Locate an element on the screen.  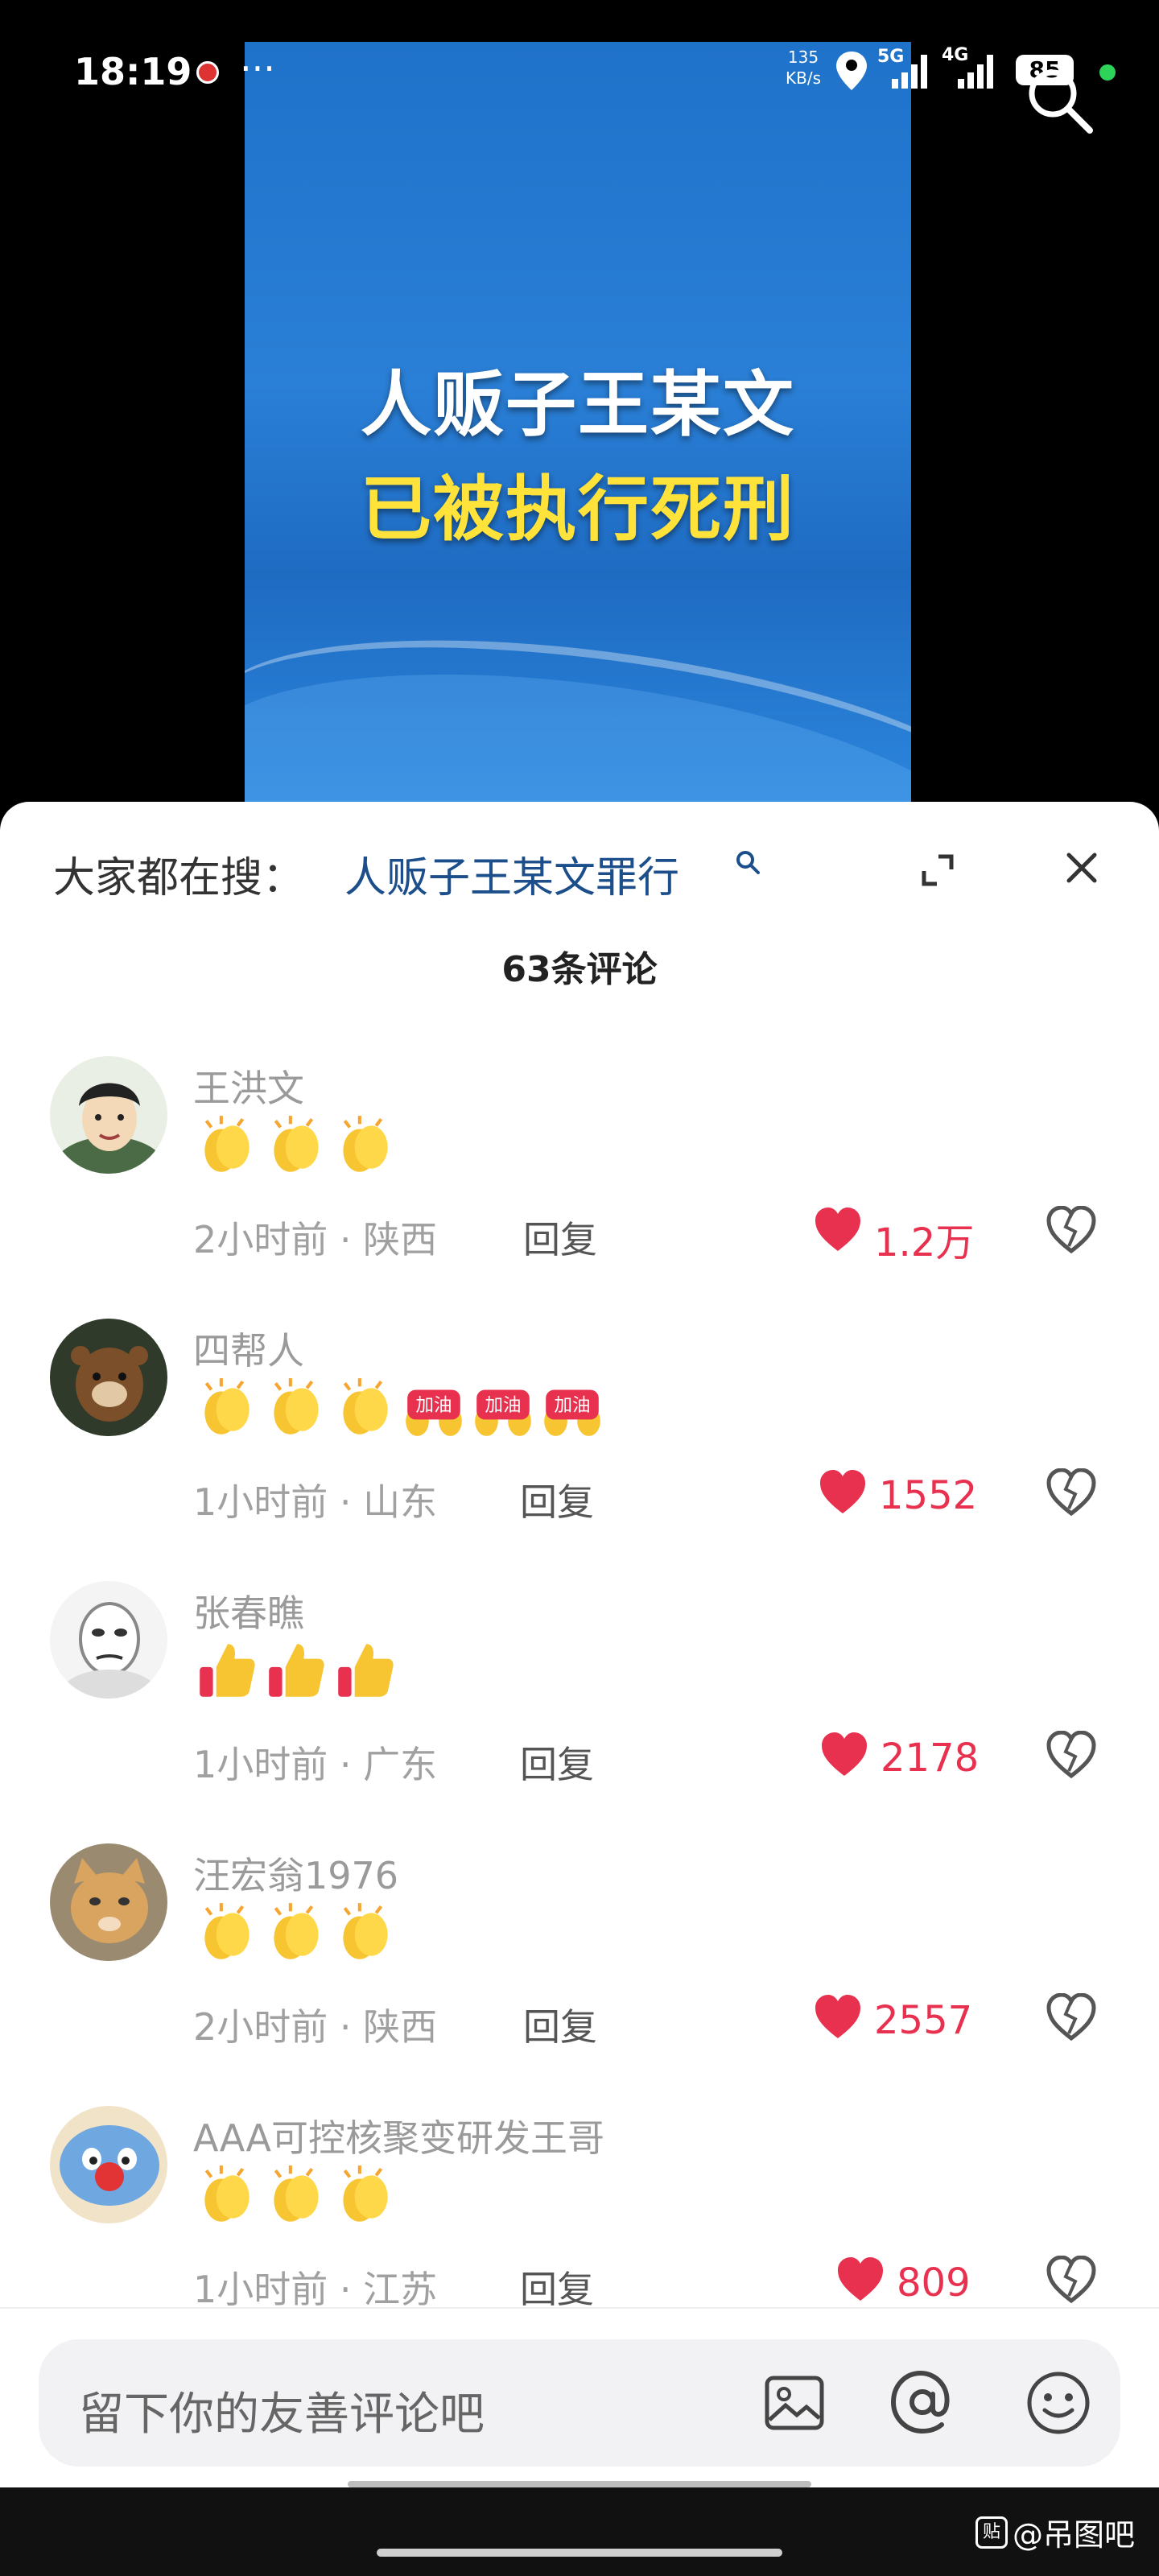
comment-input-bar: 留下你的友善评论吧 is located at coordinates (579, 2397).